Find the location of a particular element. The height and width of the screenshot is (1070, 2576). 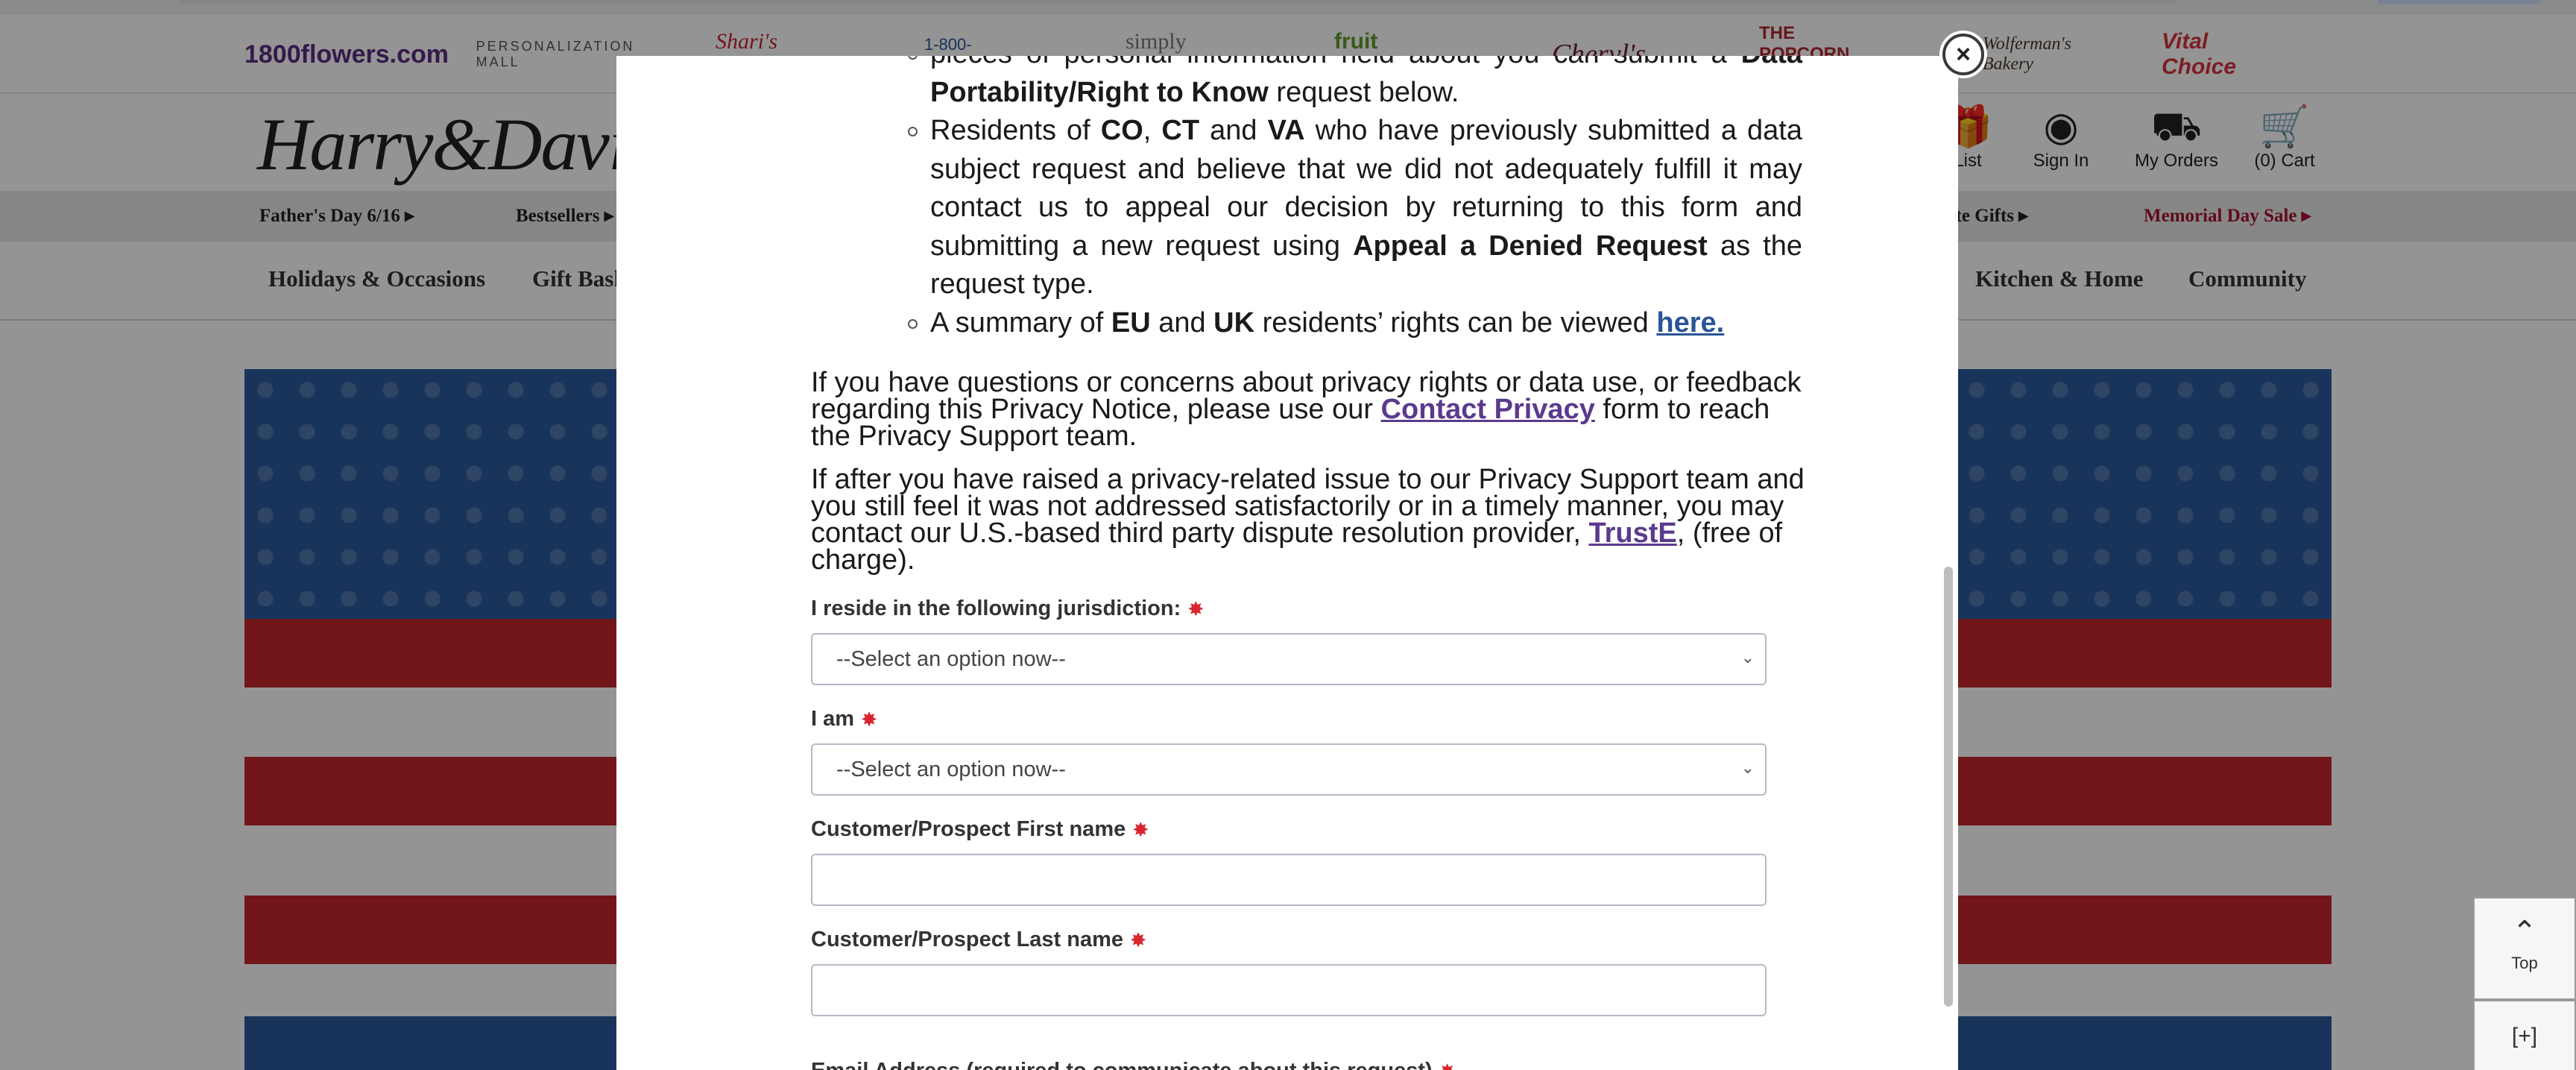

bullet1-post: request below. is located at coordinates (1363, 92).